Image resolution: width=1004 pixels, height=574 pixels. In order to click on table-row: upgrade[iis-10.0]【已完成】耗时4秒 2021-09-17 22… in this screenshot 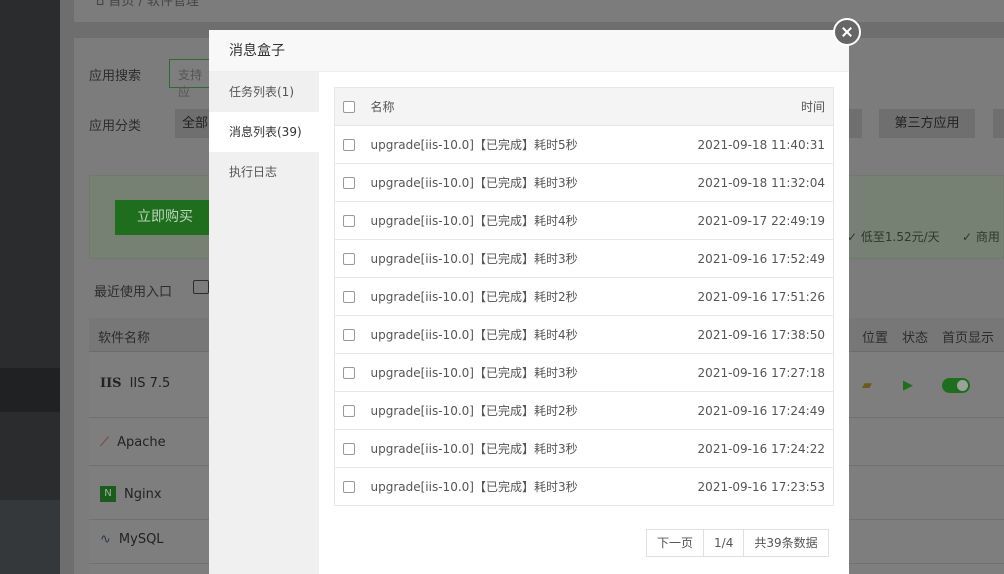, I will do `click(584, 220)`.